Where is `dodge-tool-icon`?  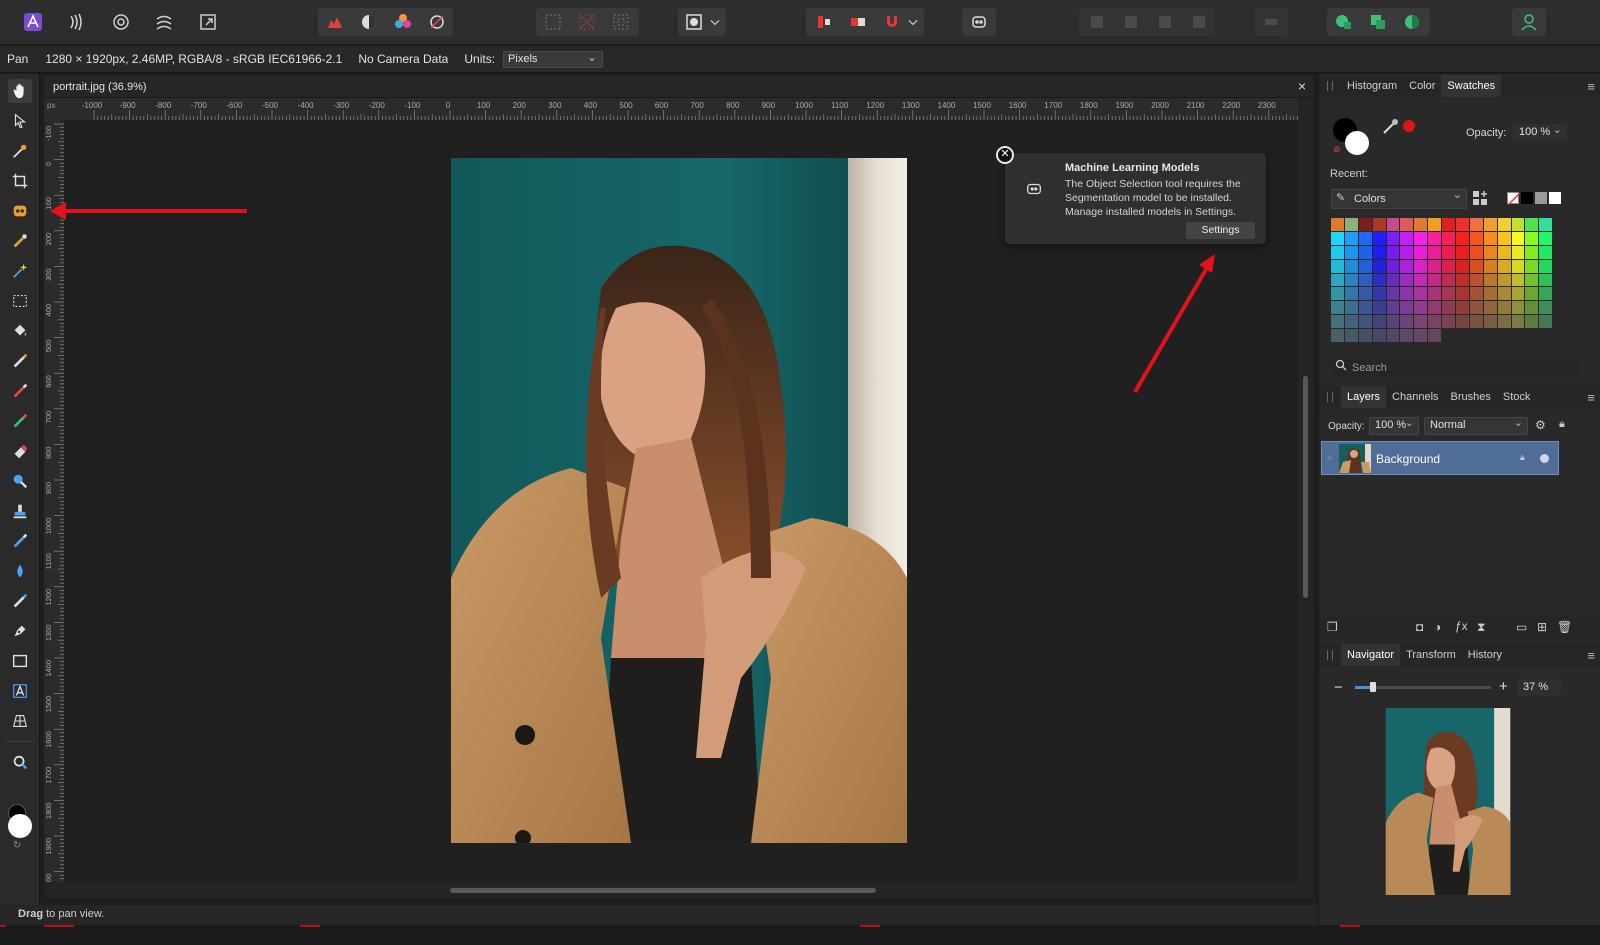 dodge-tool-icon is located at coordinates (20, 481).